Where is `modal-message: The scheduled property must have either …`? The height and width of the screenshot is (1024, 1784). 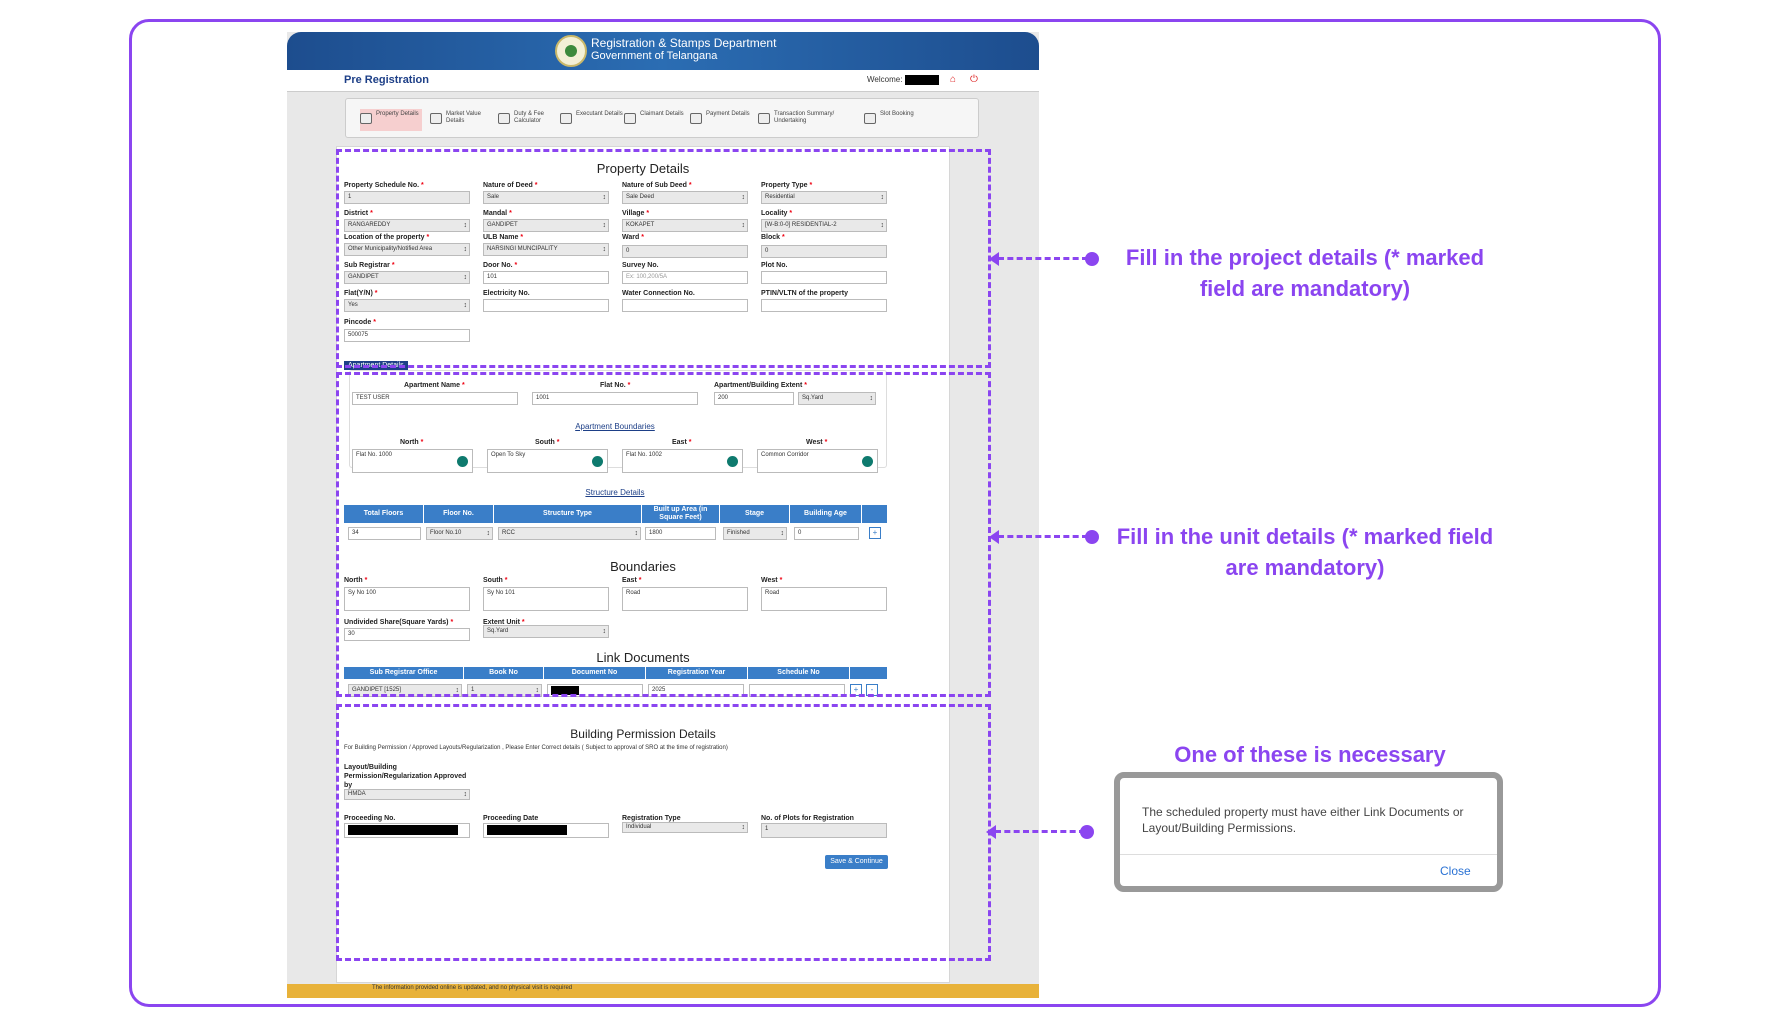 modal-message: The scheduled property must have either … is located at coordinates (1303, 820).